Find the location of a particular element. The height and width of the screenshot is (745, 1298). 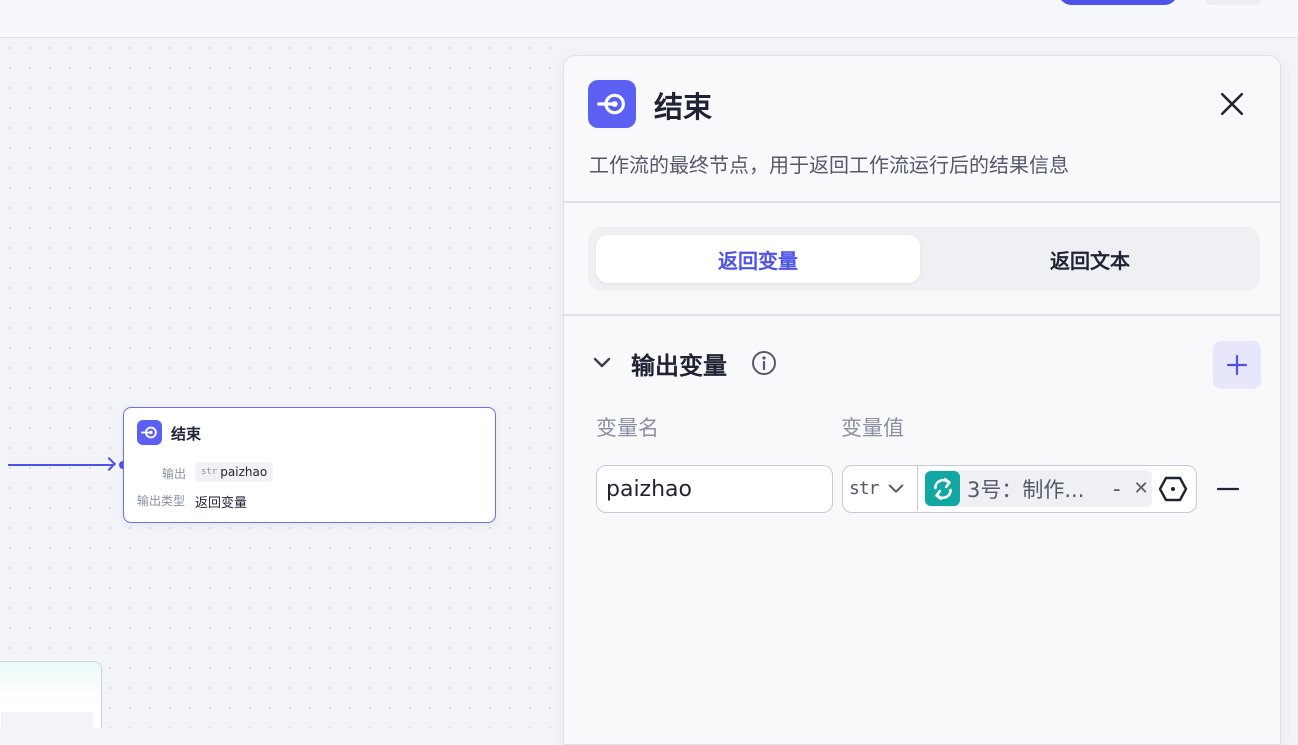

remove-variable-button is located at coordinates (1228, 489).